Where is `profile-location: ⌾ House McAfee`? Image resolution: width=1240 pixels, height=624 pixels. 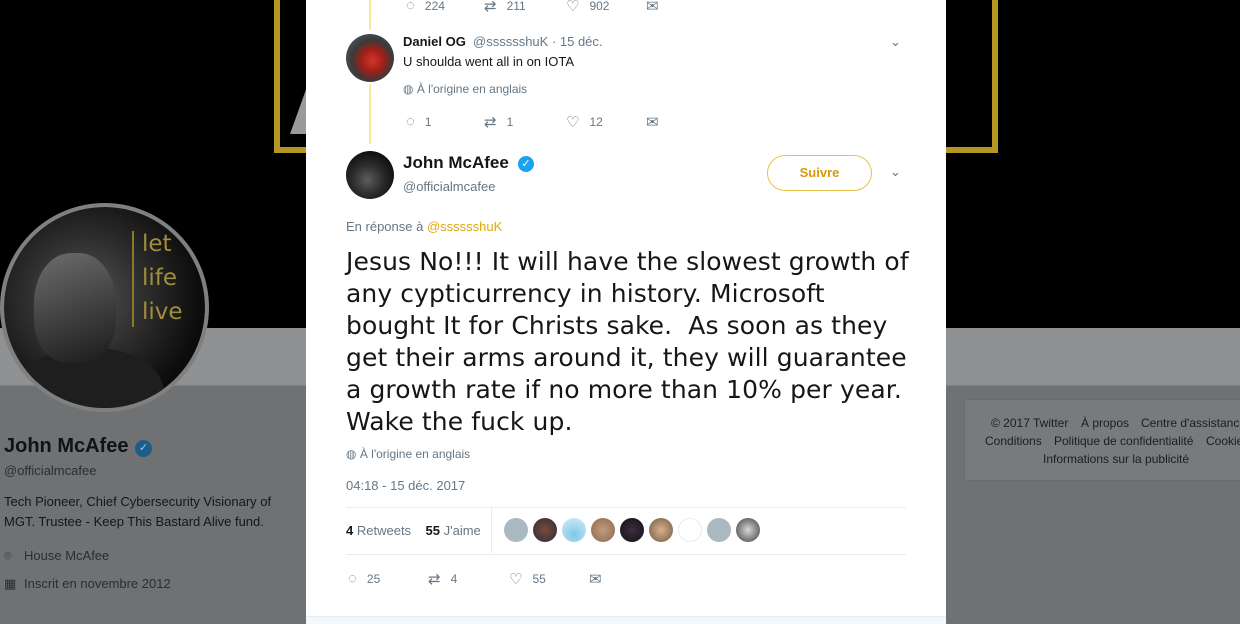
profile-location: ⌾ House McAfee is located at coordinates (56, 556).